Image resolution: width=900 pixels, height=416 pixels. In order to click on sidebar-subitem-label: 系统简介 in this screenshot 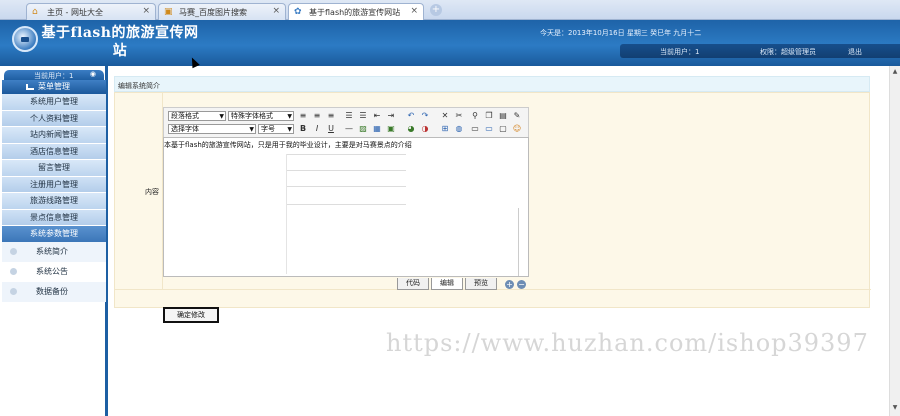, I will do `click(52, 251)`.